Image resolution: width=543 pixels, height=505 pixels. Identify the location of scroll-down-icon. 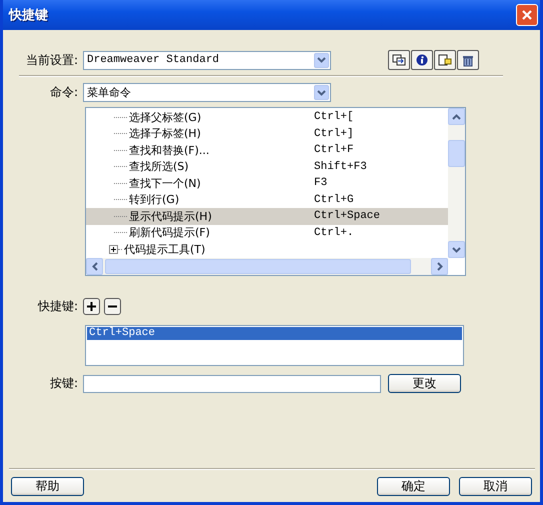
(456, 249).